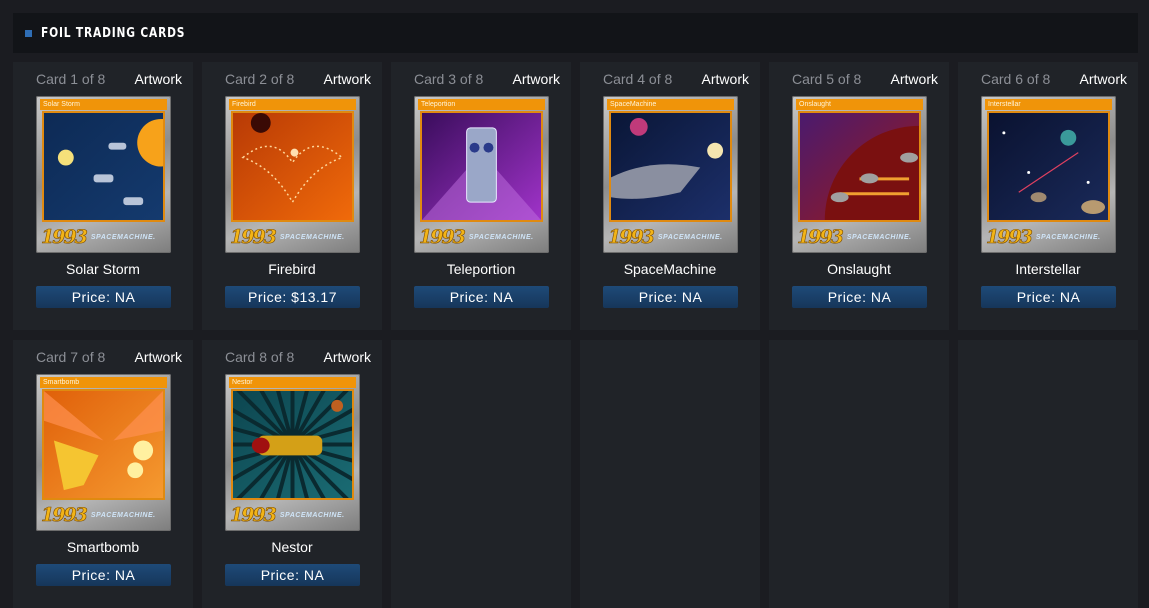 This screenshot has height=608, width=1149. Describe the element at coordinates (1048, 269) in the screenshot. I see `card-name: Interstellar` at that location.